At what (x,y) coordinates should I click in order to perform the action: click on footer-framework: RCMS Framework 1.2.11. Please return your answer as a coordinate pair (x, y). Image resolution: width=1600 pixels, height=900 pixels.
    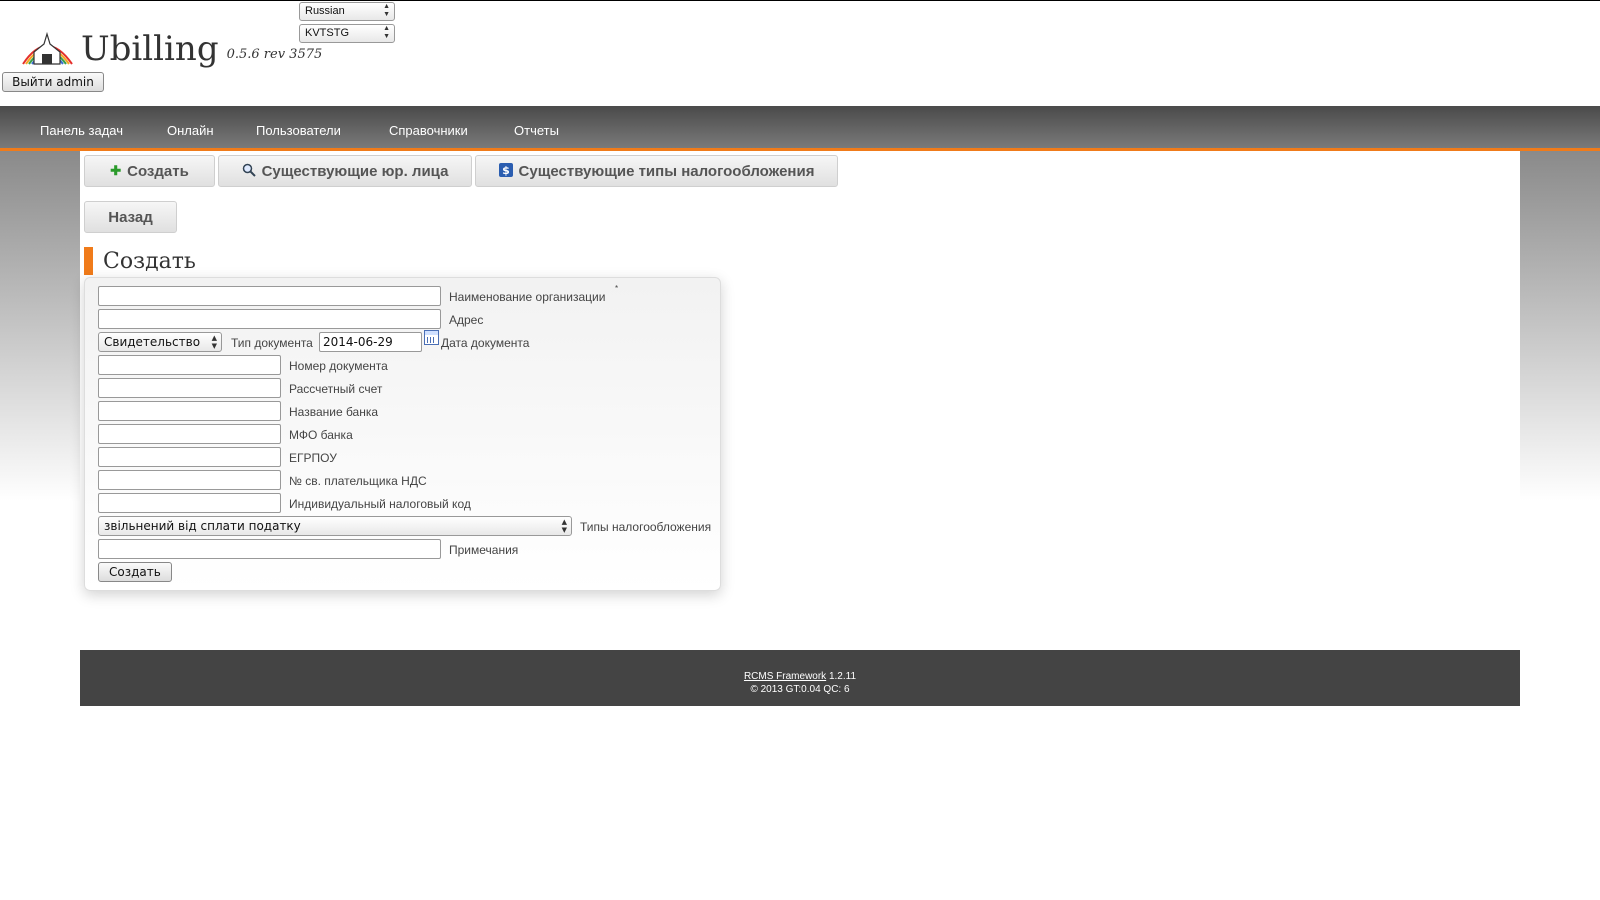
    Looking at the image, I should click on (800, 676).